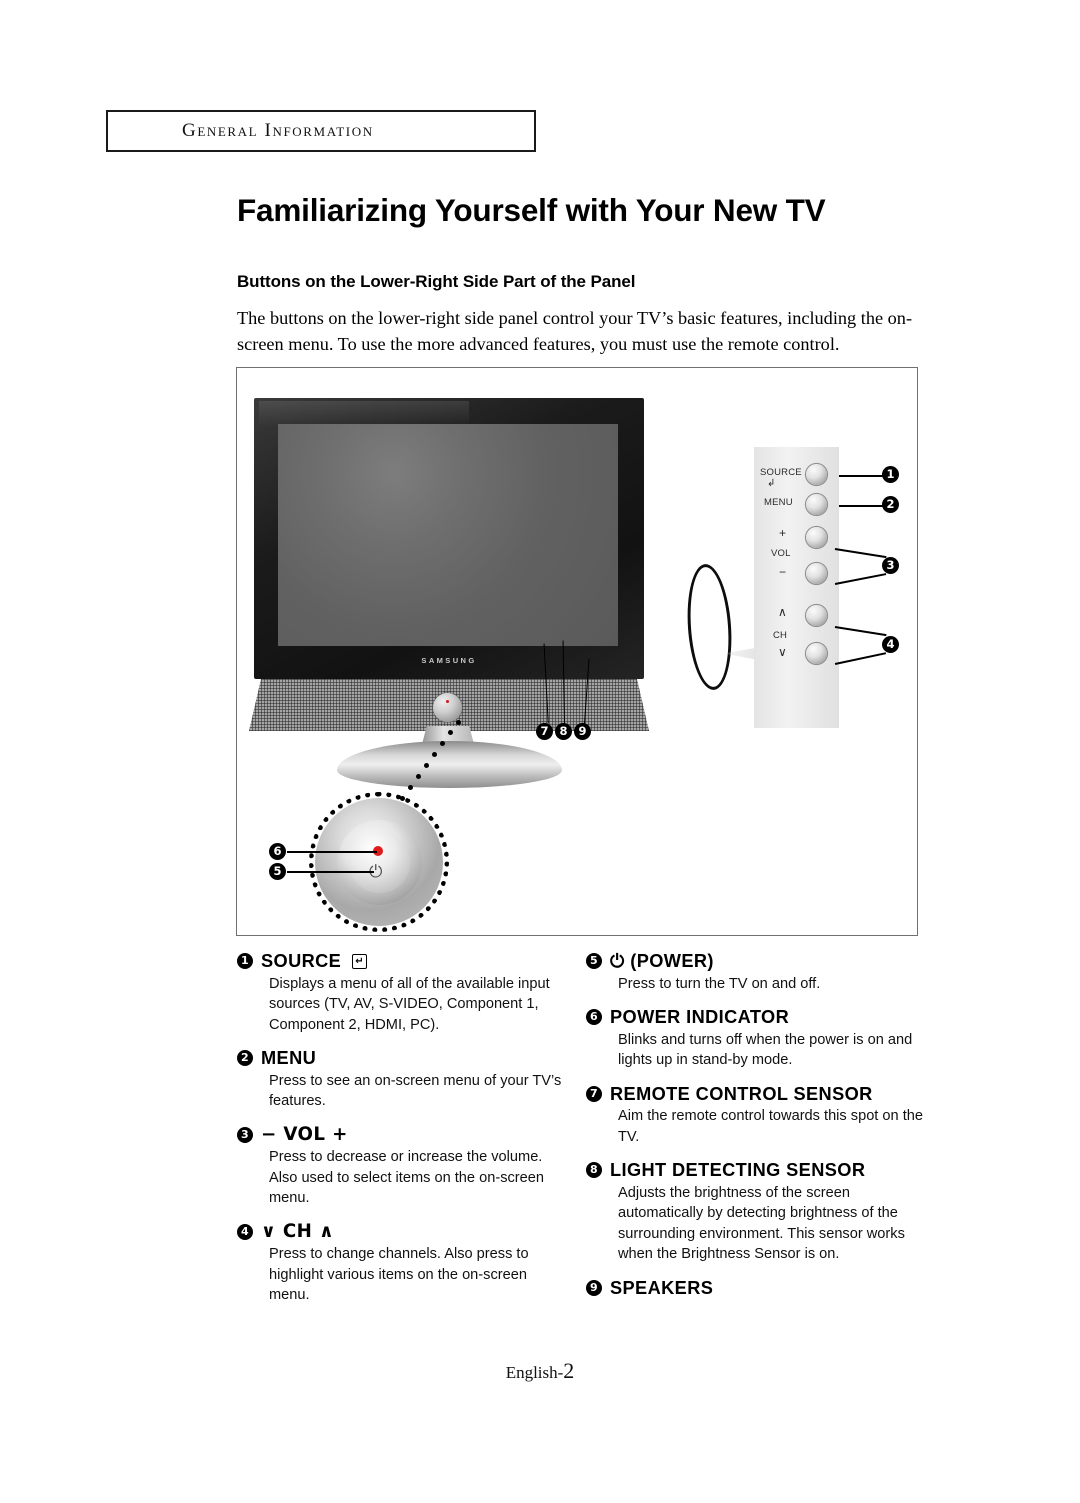 The image size is (1080, 1503). What do you see at coordinates (402, 1058) in the screenshot?
I see `desc-head-menu: 2 MENU` at bounding box center [402, 1058].